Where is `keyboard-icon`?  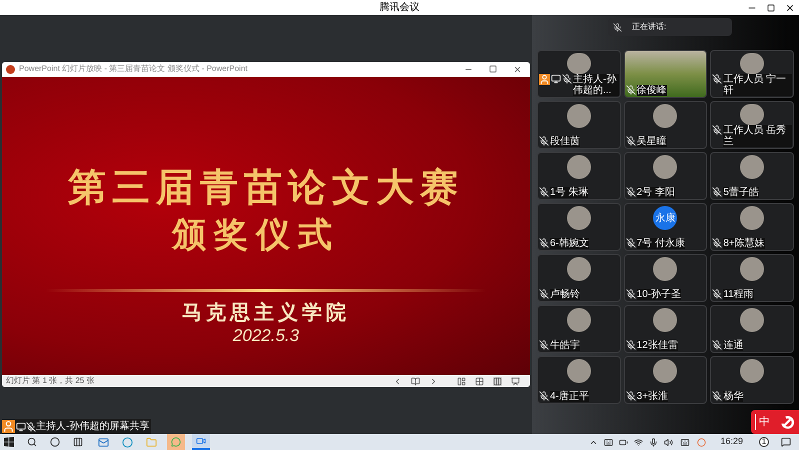 keyboard-icon is located at coordinates (685, 442).